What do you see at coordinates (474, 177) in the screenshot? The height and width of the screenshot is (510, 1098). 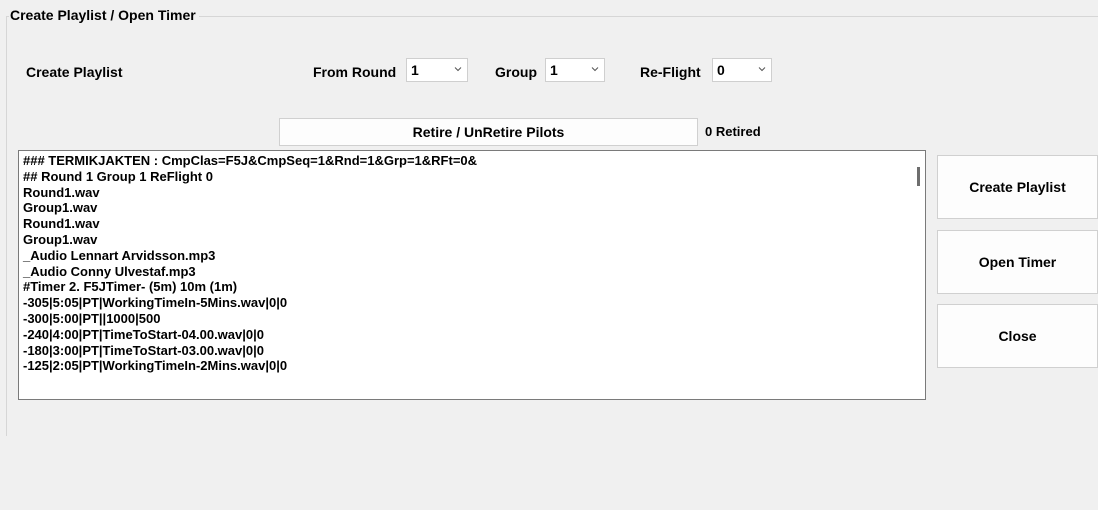 I see `list-item: ## Round 1 Group 1 ReFlight 0` at bounding box center [474, 177].